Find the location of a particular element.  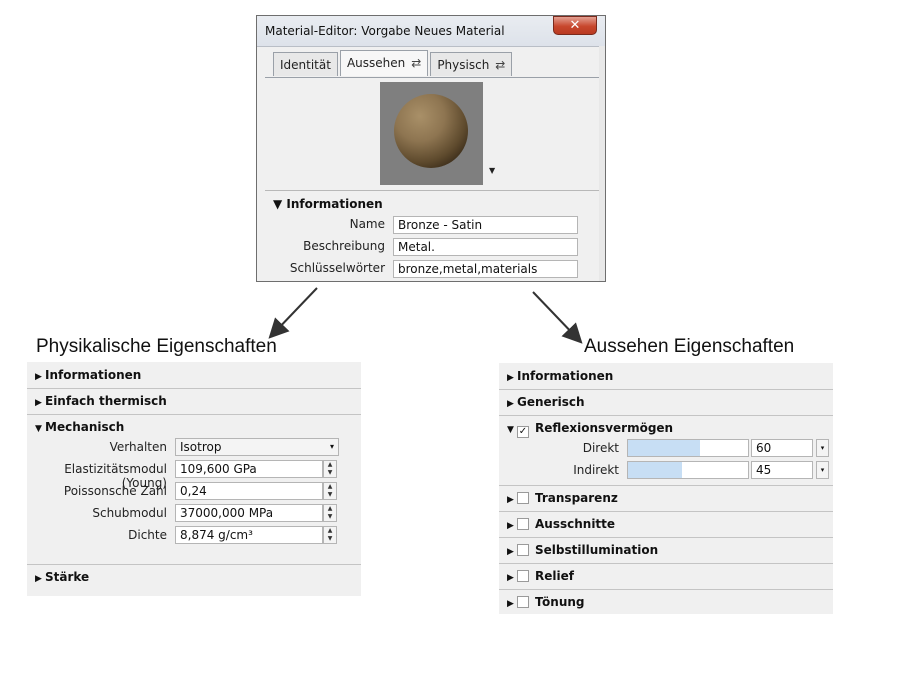

poisson-label: Poissonsche Zahl is located at coordinates (115, 491).